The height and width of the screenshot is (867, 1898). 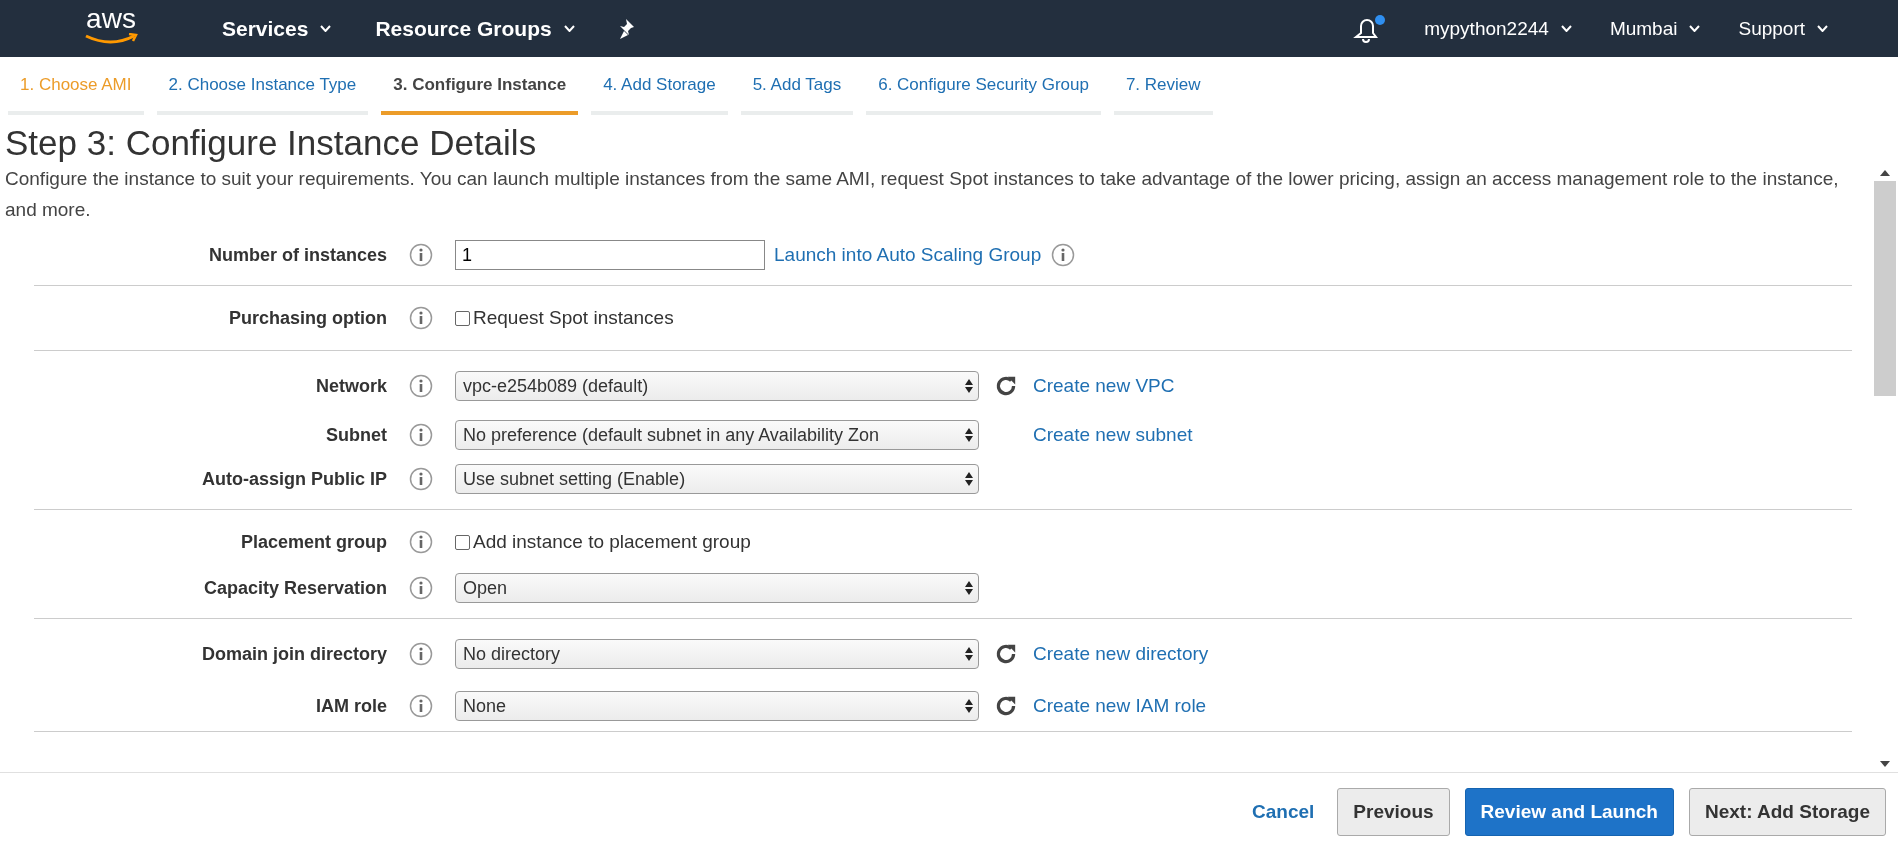 What do you see at coordinates (1393, 812) in the screenshot?
I see `footer-button: Previous` at bounding box center [1393, 812].